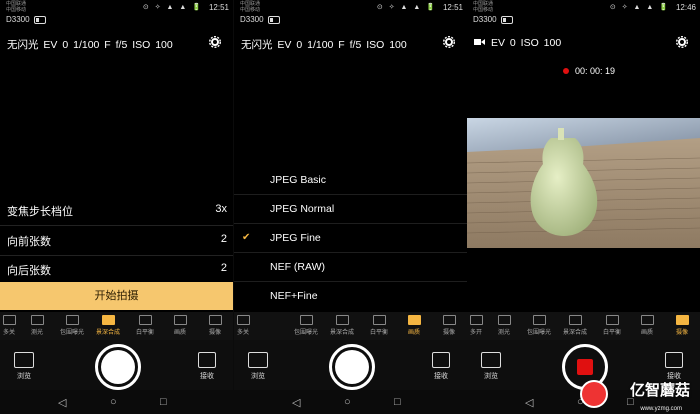  I want to click on format-option-jpeg-normal: JPEG Normal, so click(350, 209).